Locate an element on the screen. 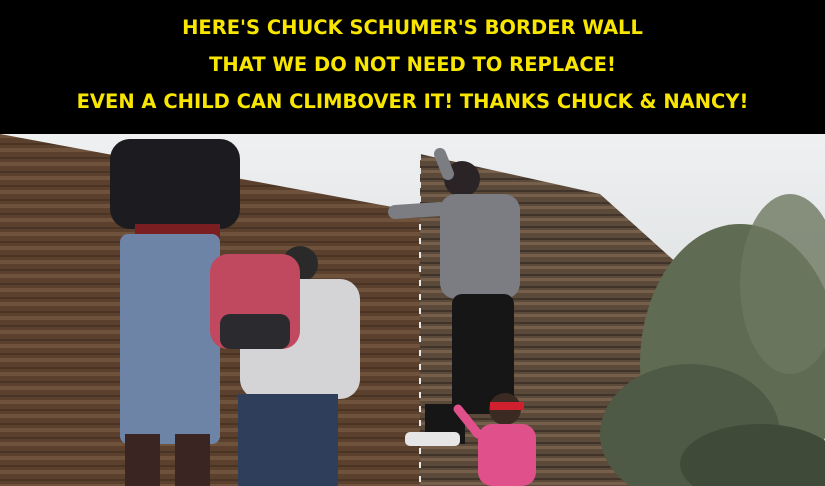  caption-line-2: THAT WE DO NOT NEED TO REPLACE! is located at coordinates (412, 65).